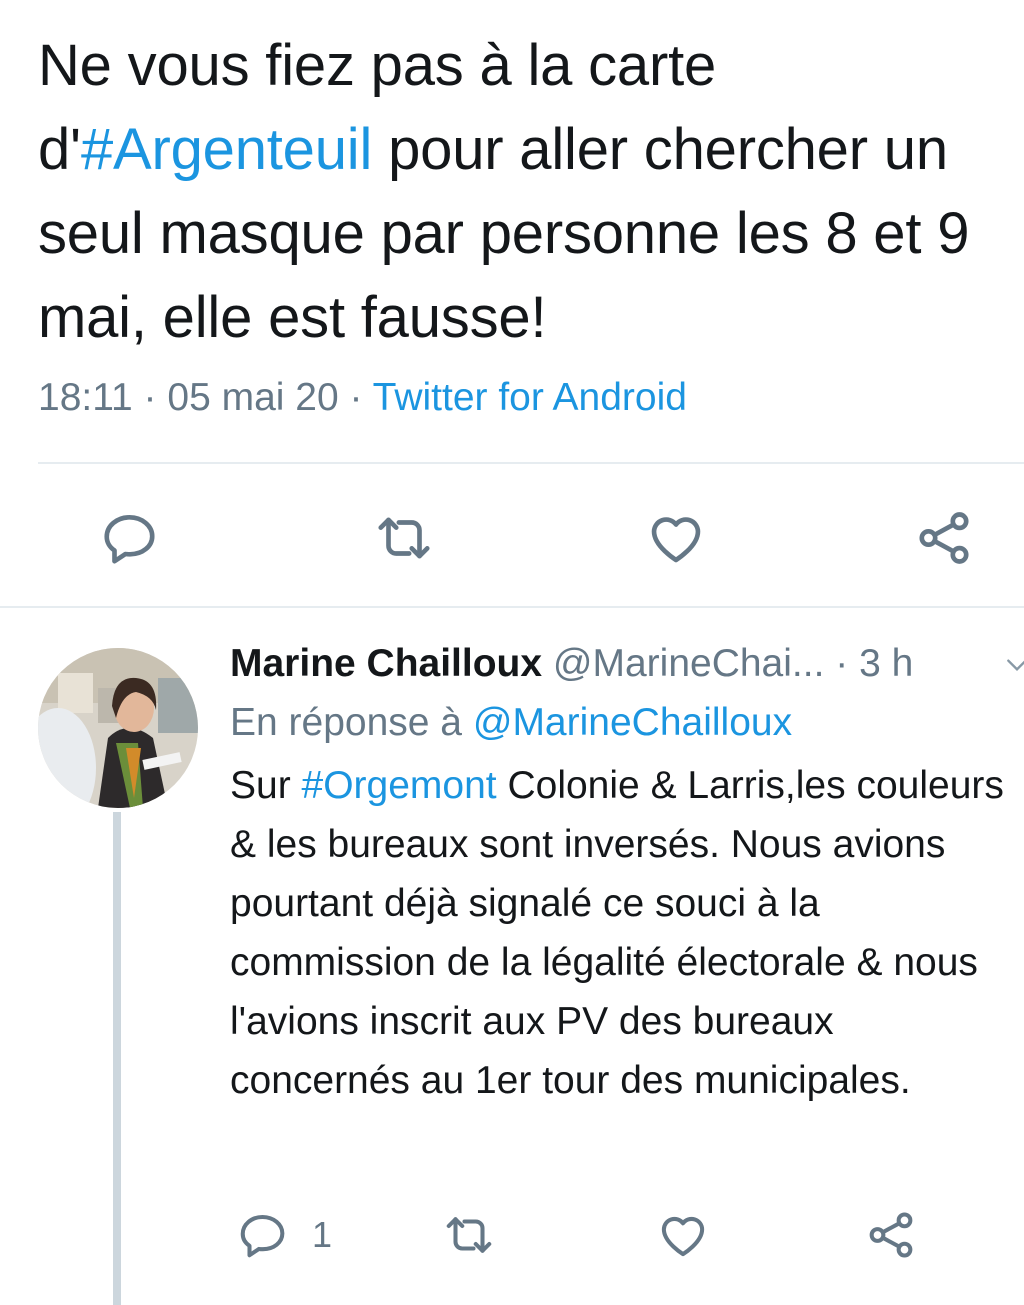  Describe the element at coordinates (1014, 665) in the screenshot. I see `chevron-down-icon` at that location.